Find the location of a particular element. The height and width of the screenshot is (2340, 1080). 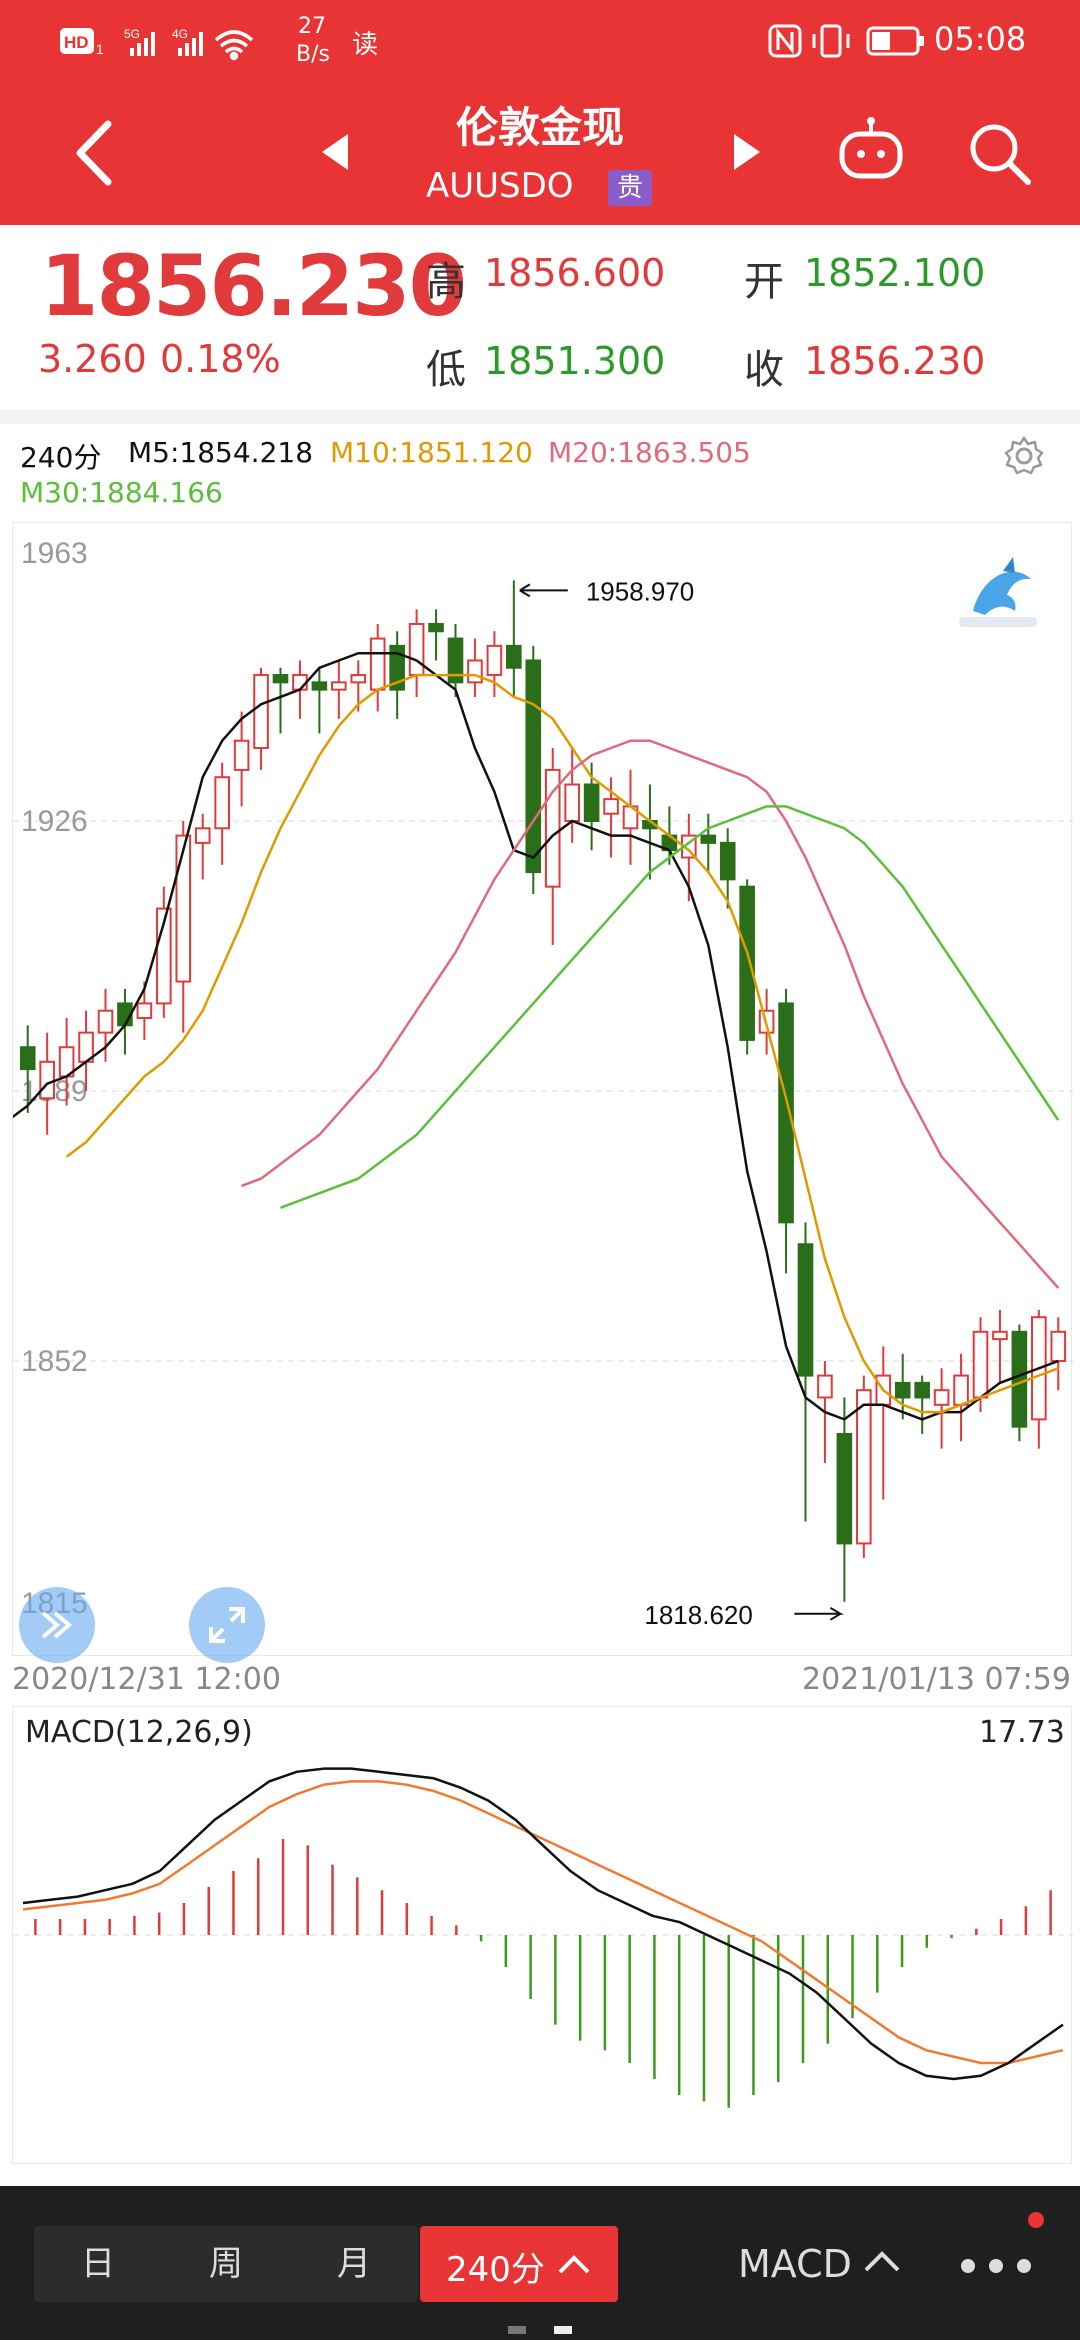

y-axis-label: 1852 is located at coordinates (54, 1361).